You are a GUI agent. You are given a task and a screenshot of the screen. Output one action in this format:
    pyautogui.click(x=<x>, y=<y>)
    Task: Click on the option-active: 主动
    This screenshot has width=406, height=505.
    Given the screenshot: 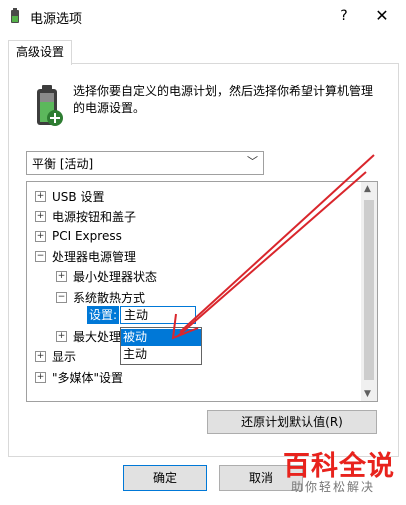 What is the action you would take?
    pyautogui.click(x=161, y=354)
    